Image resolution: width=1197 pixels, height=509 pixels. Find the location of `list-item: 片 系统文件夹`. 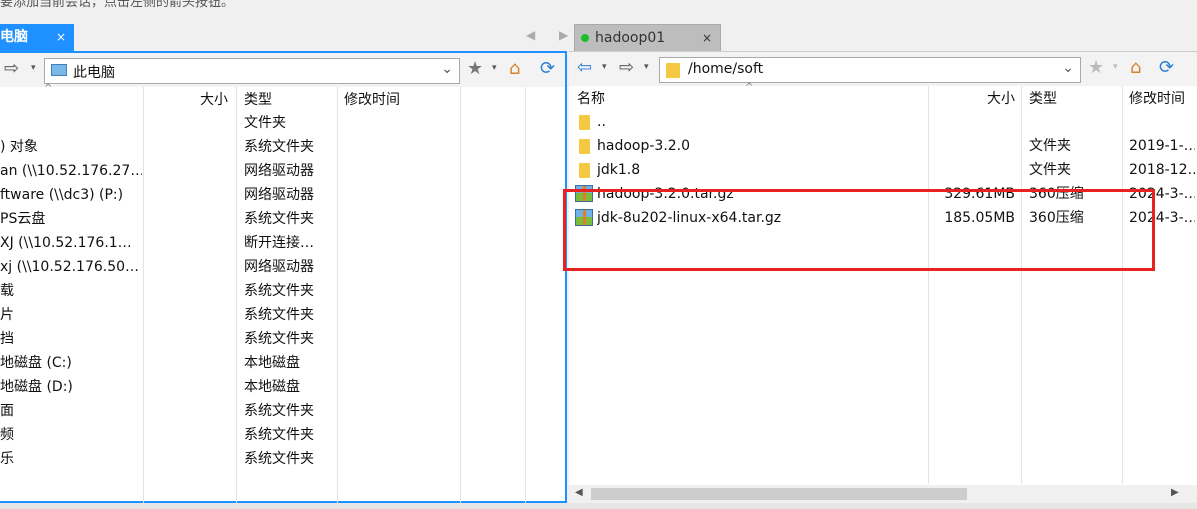

list-item: 片 系统文件夹 is located at coordinates (282, 315).